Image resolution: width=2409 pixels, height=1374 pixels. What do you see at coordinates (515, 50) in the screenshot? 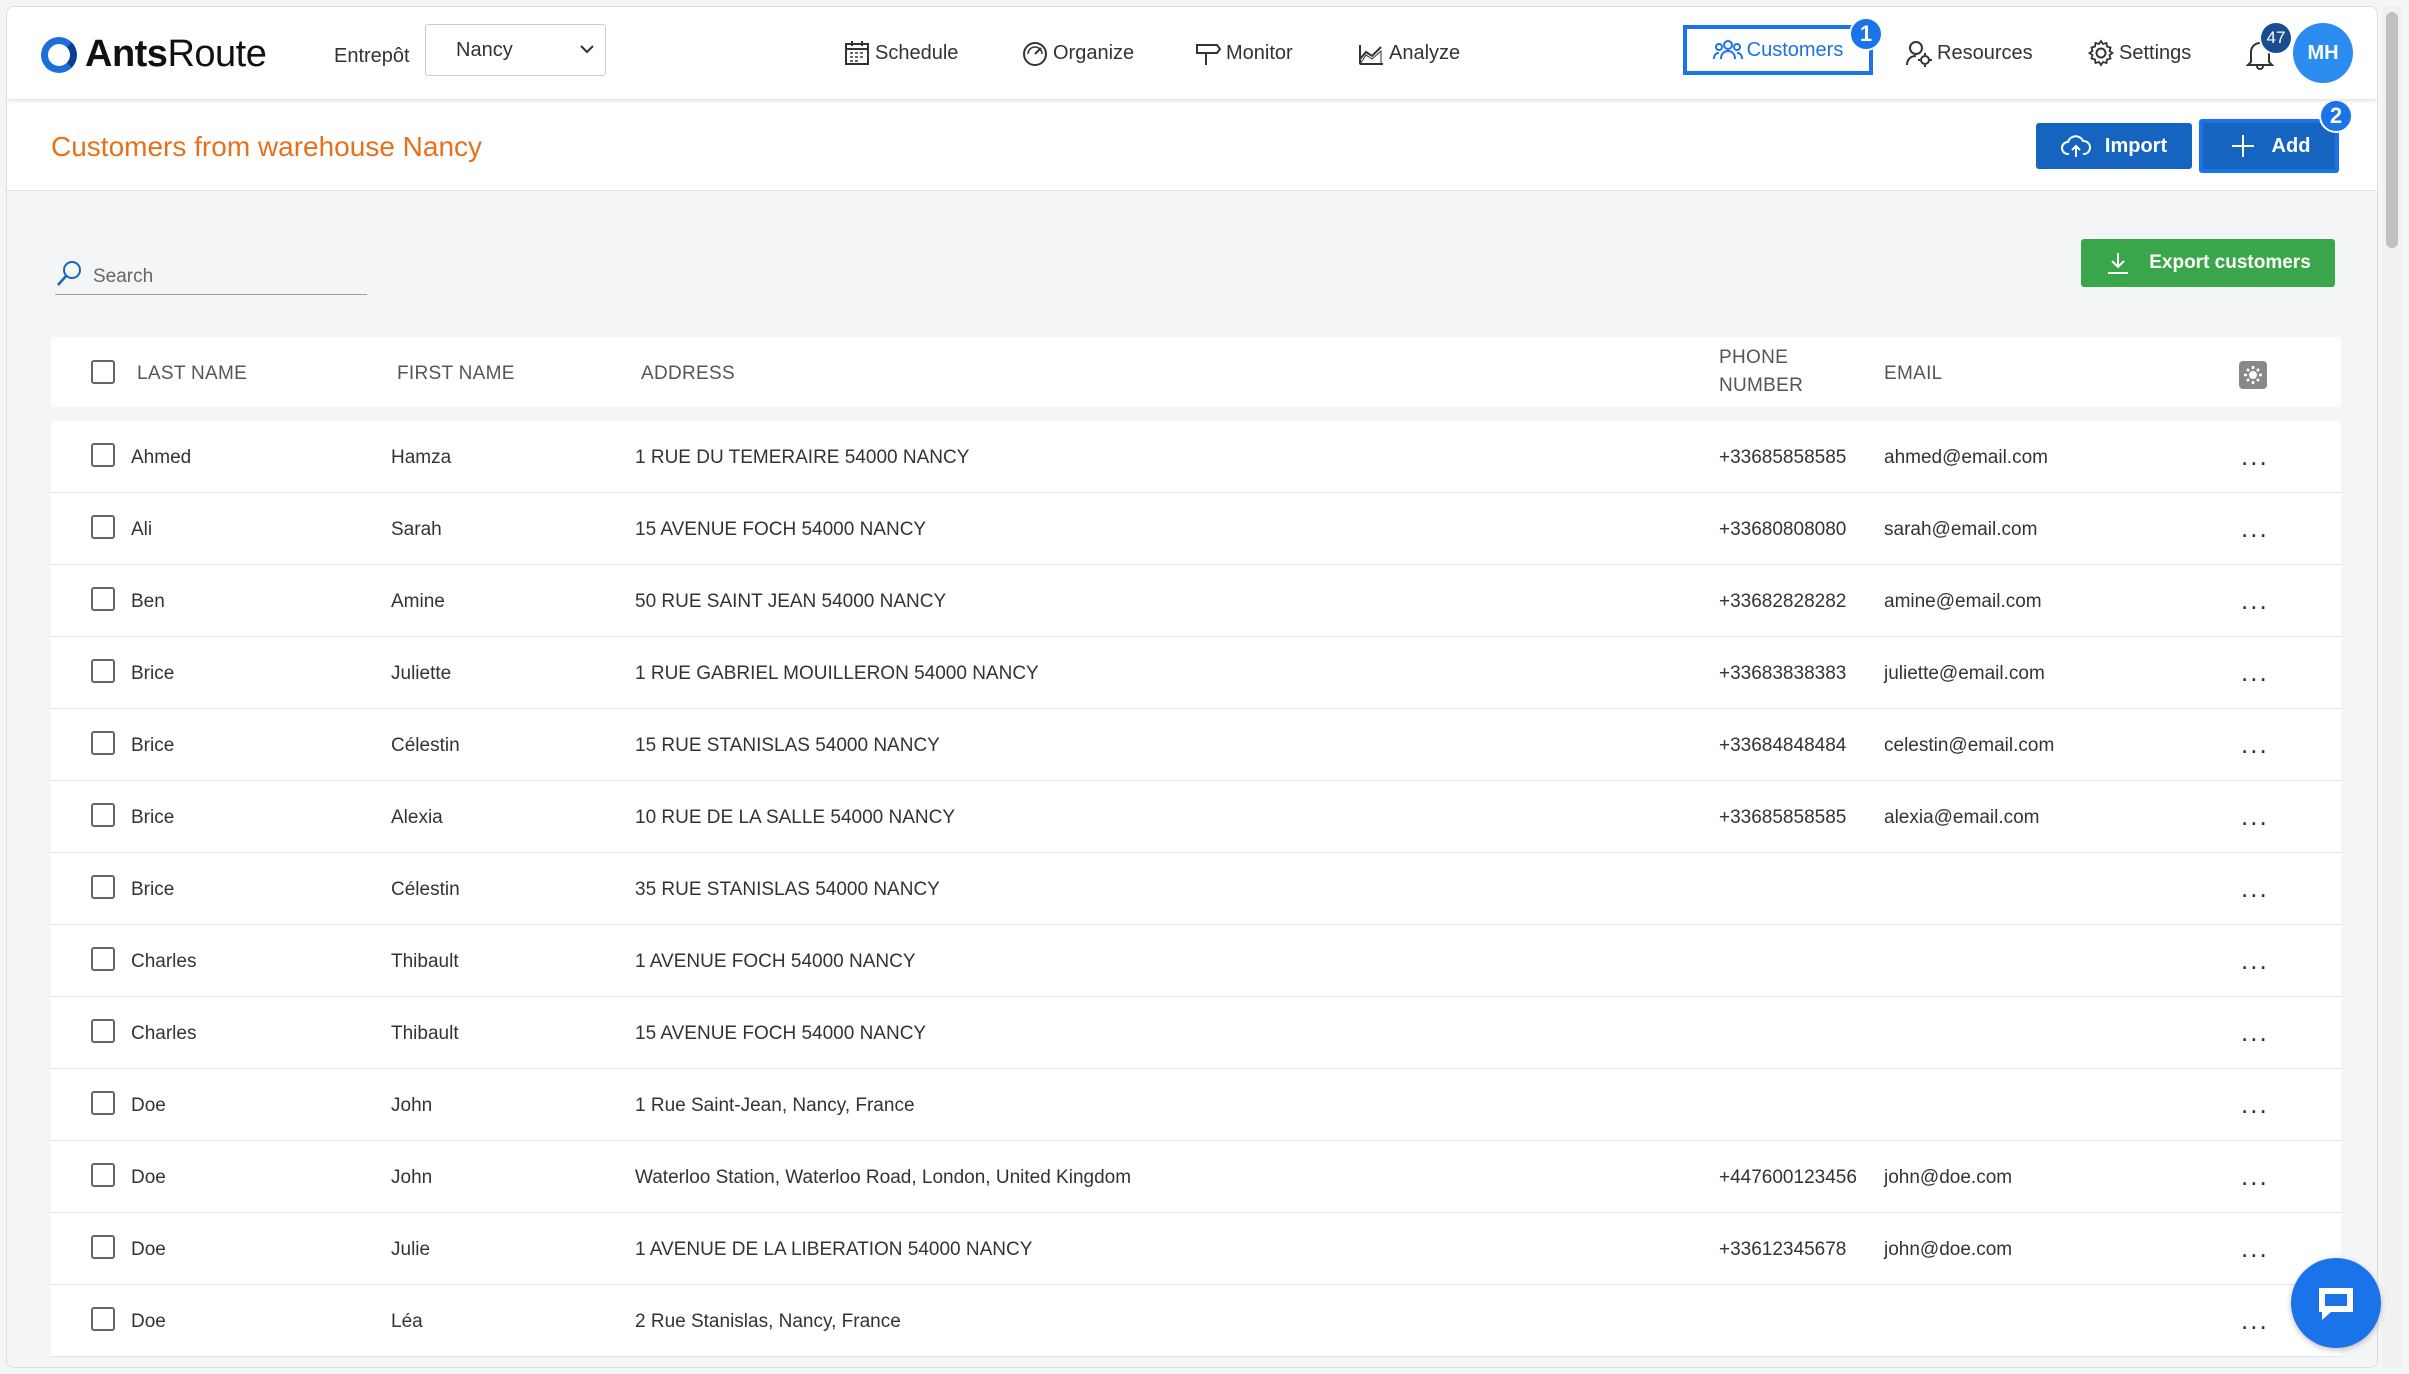
I see `warehouse-select: Nancy` at bounding box center [515, 50].